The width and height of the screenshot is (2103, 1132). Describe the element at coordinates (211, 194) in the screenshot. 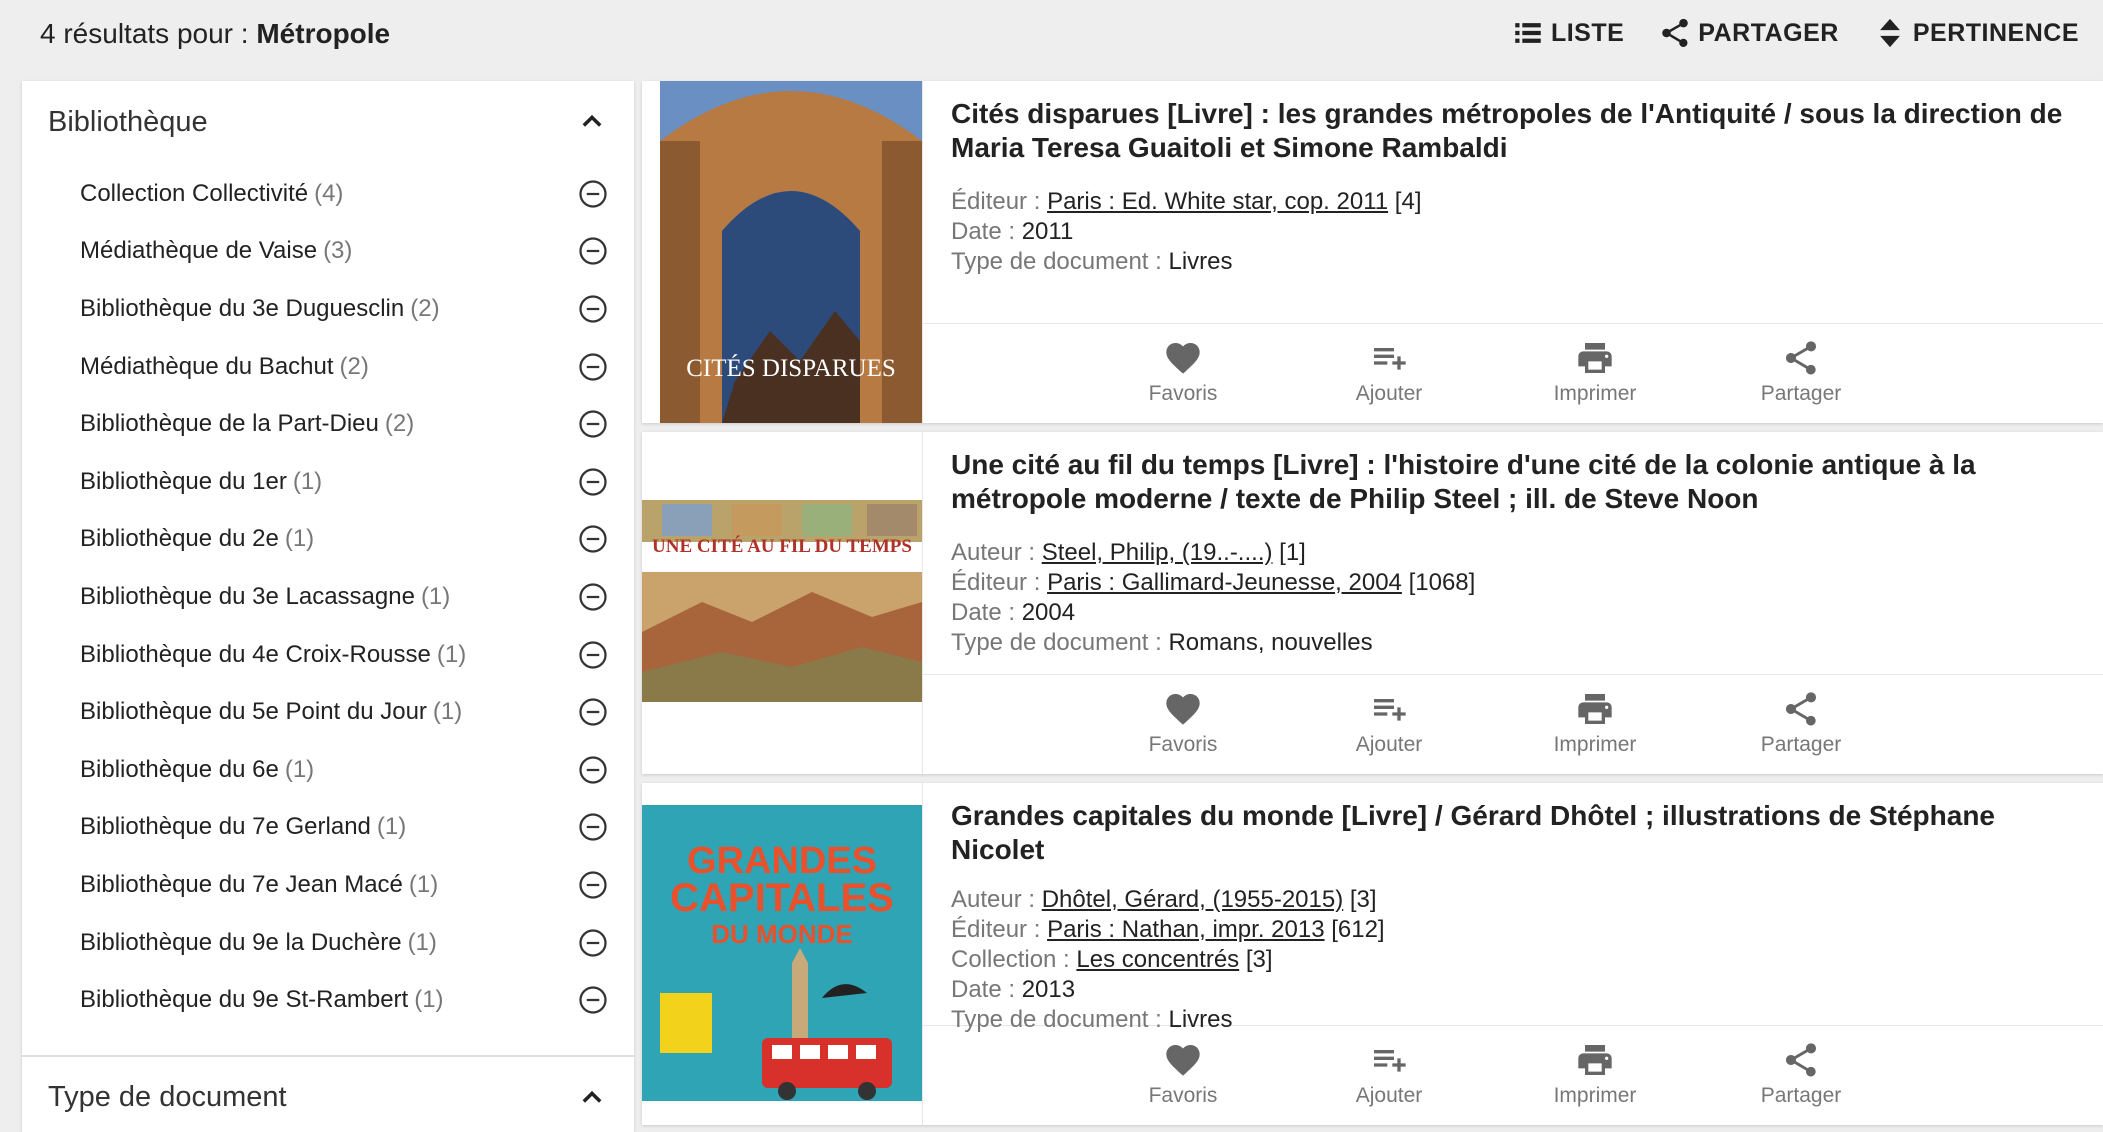

I see `facet-item-label: Collection Collectivité (4)` at that location.